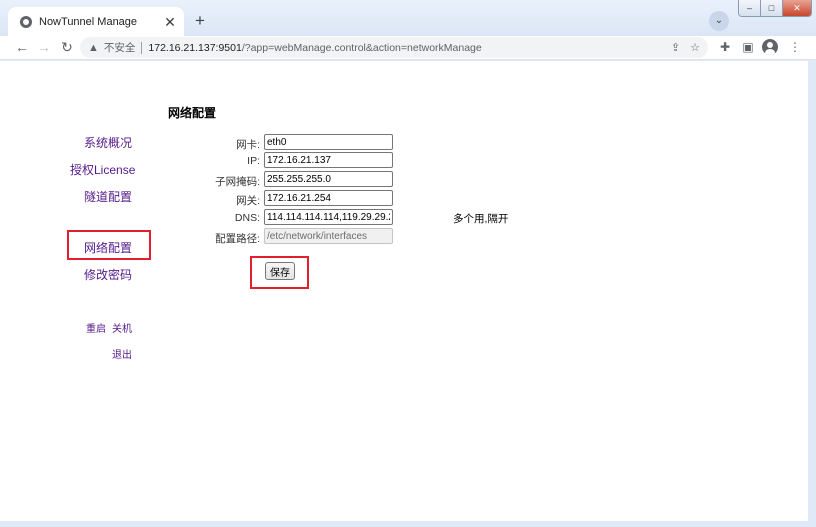 The height and width of the screenshot is (527, 816). Describe the element at coordinates (67, 47) in the screenshot. I see `reload-button: ↻` at that location.